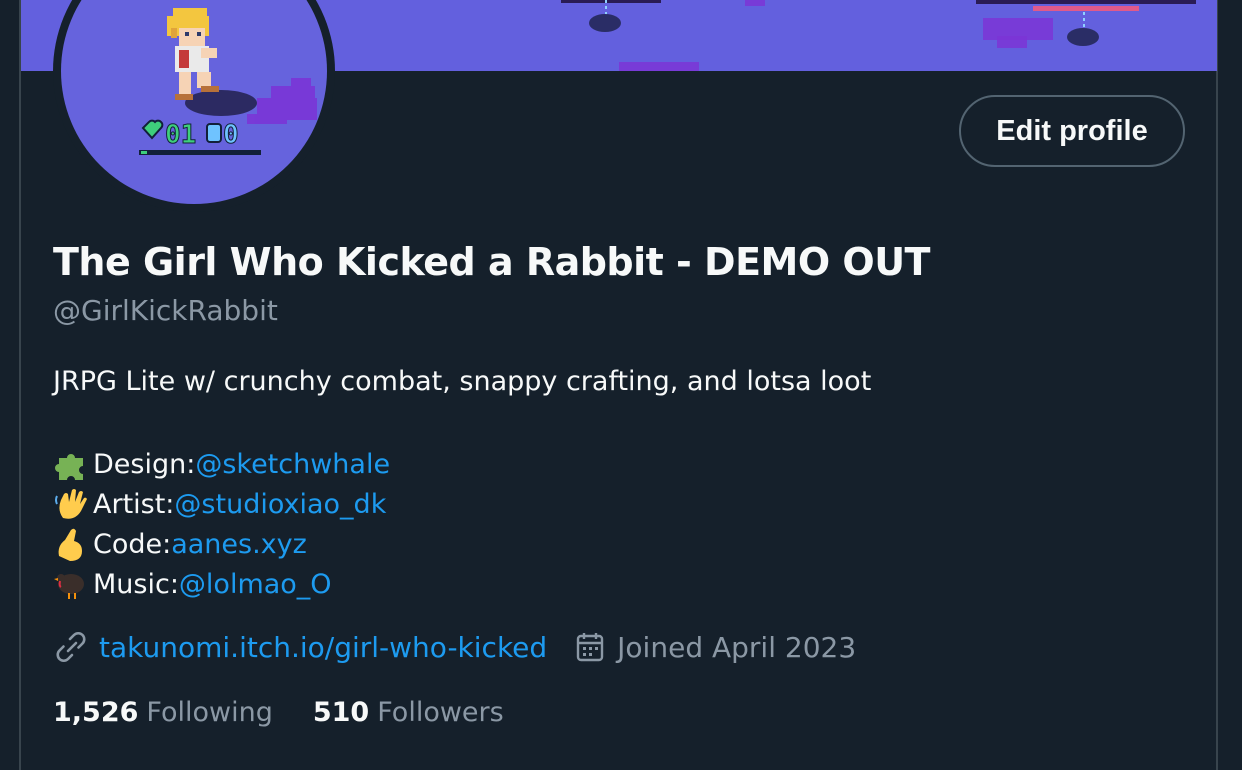 The image size is (1242, 770). I want to click on turkey-icon, so click(72, 584).